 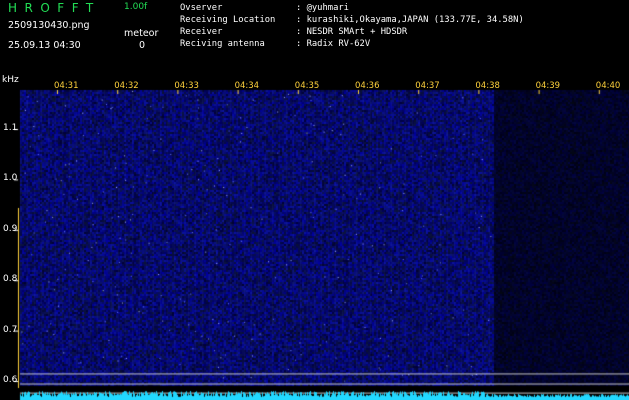 I want to click on receiver-value: : NESDR SMArt + HDSDR, so click(x=352, y=32).